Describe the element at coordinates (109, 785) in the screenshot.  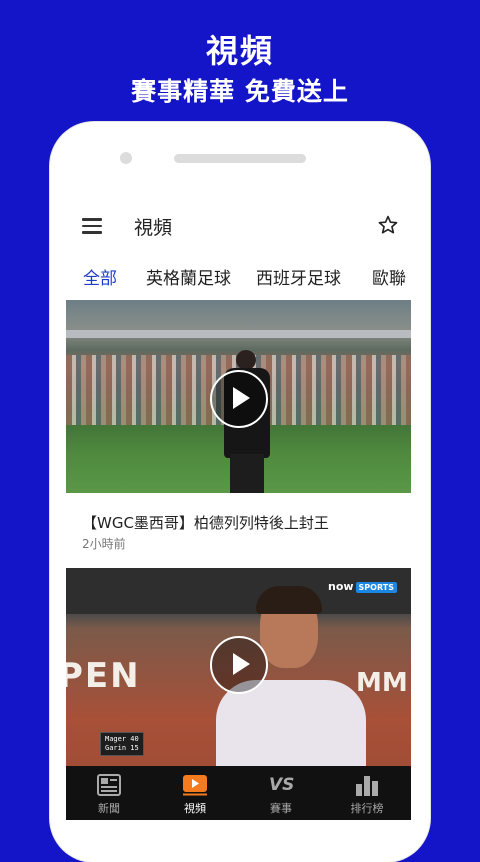
I see `newspaper-icon` at that location.